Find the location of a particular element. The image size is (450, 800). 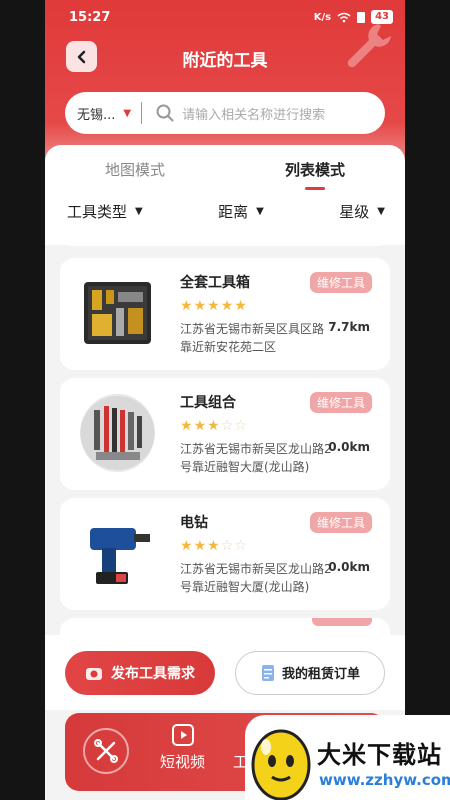

play-video-icon is located at coordinates (182, 735).